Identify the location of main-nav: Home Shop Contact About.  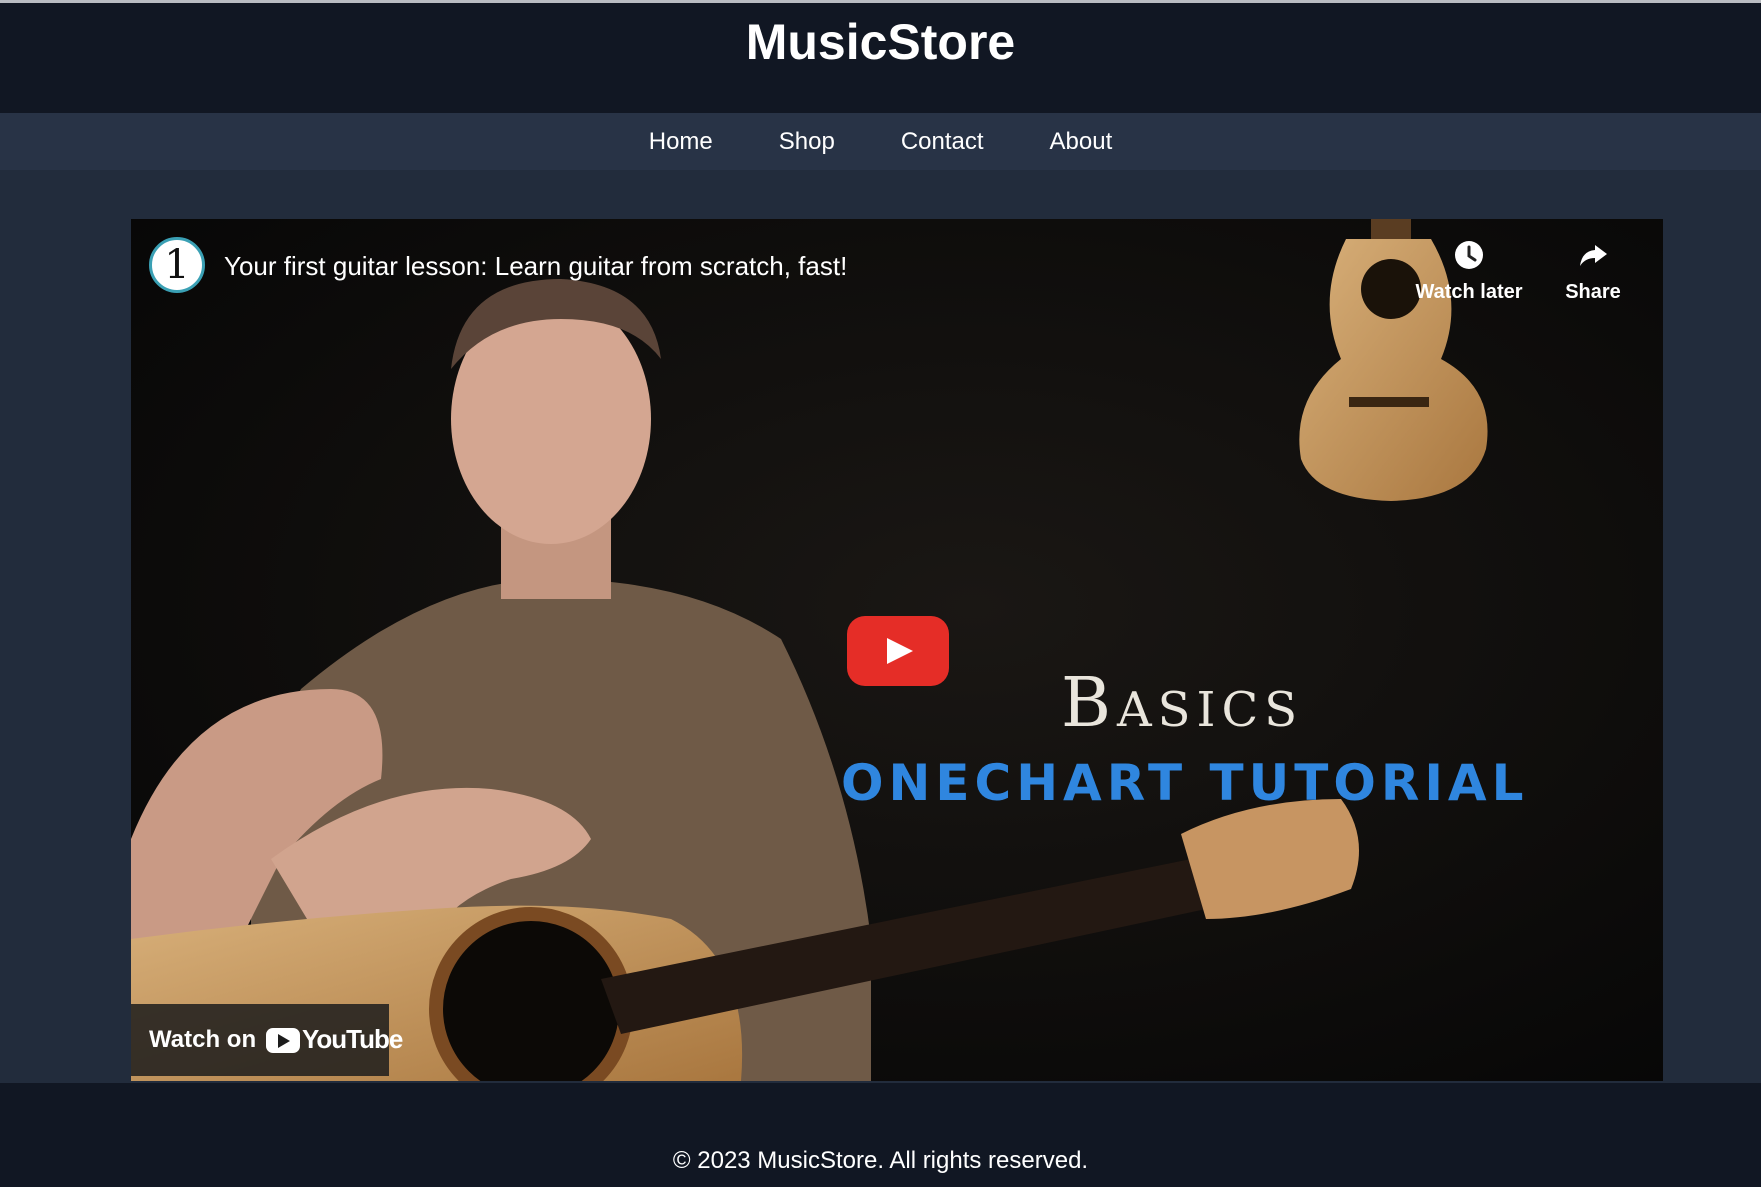
(880, 141).